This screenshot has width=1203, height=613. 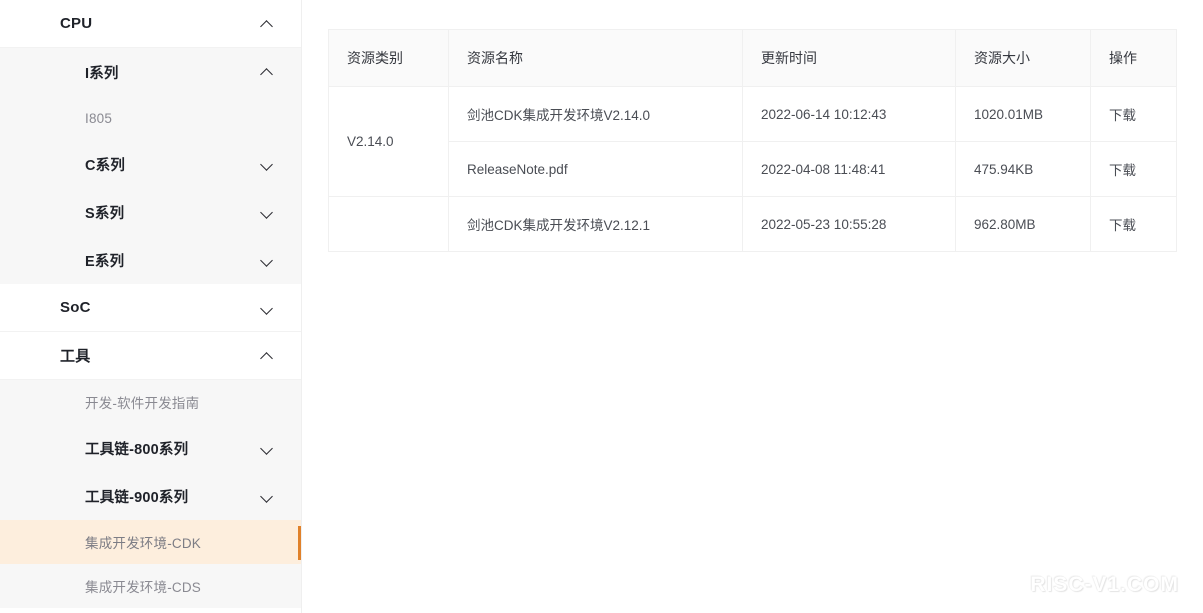 I want to click on sidebar-item-toolchain-800: 工具链-800系列, so click(x=150, y=448).